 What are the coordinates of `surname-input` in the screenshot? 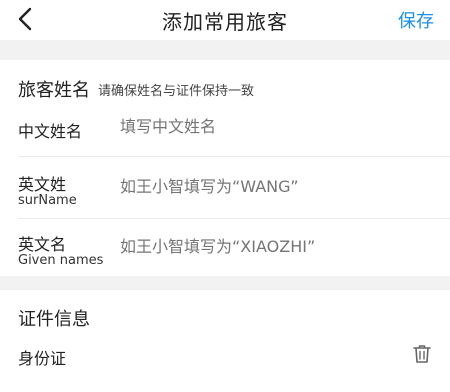 It's located at (275, 186).